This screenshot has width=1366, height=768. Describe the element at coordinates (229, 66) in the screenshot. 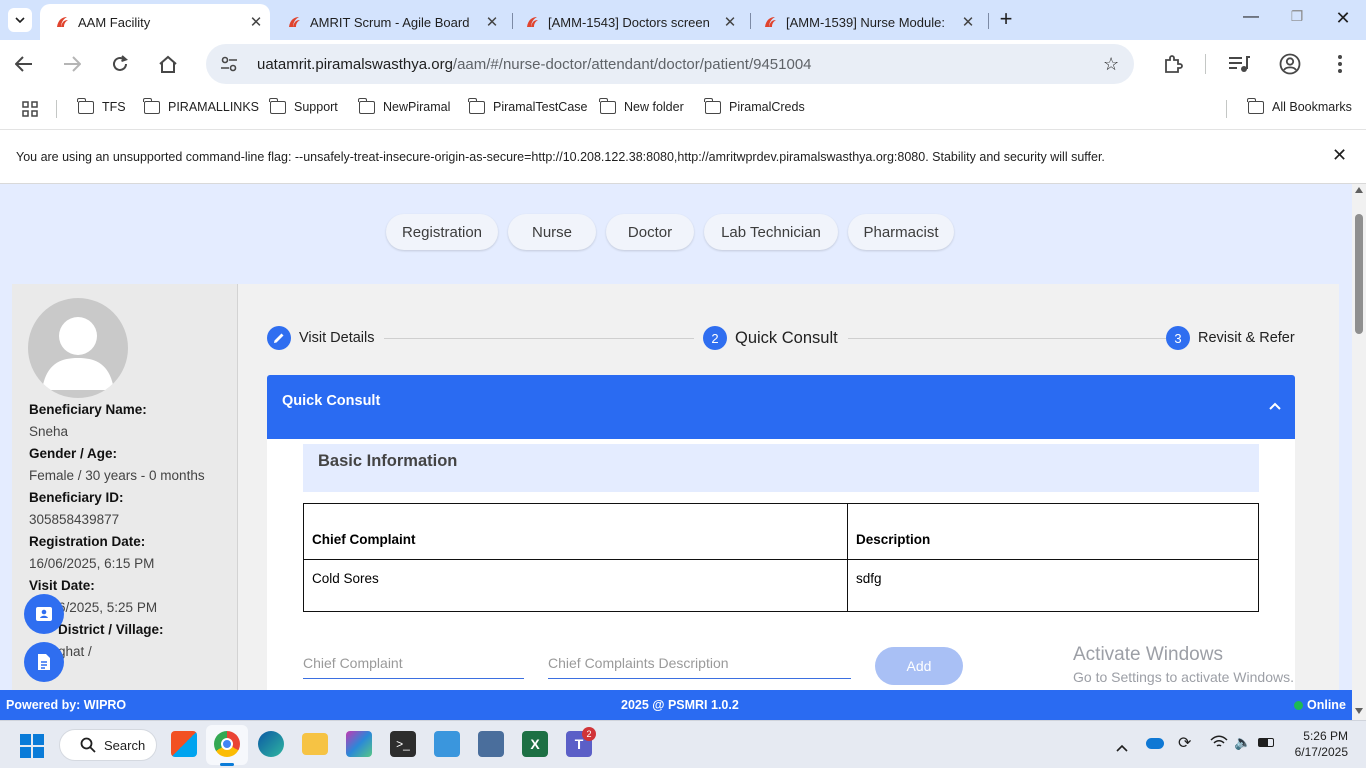

I see `site-info-icon` at that location.